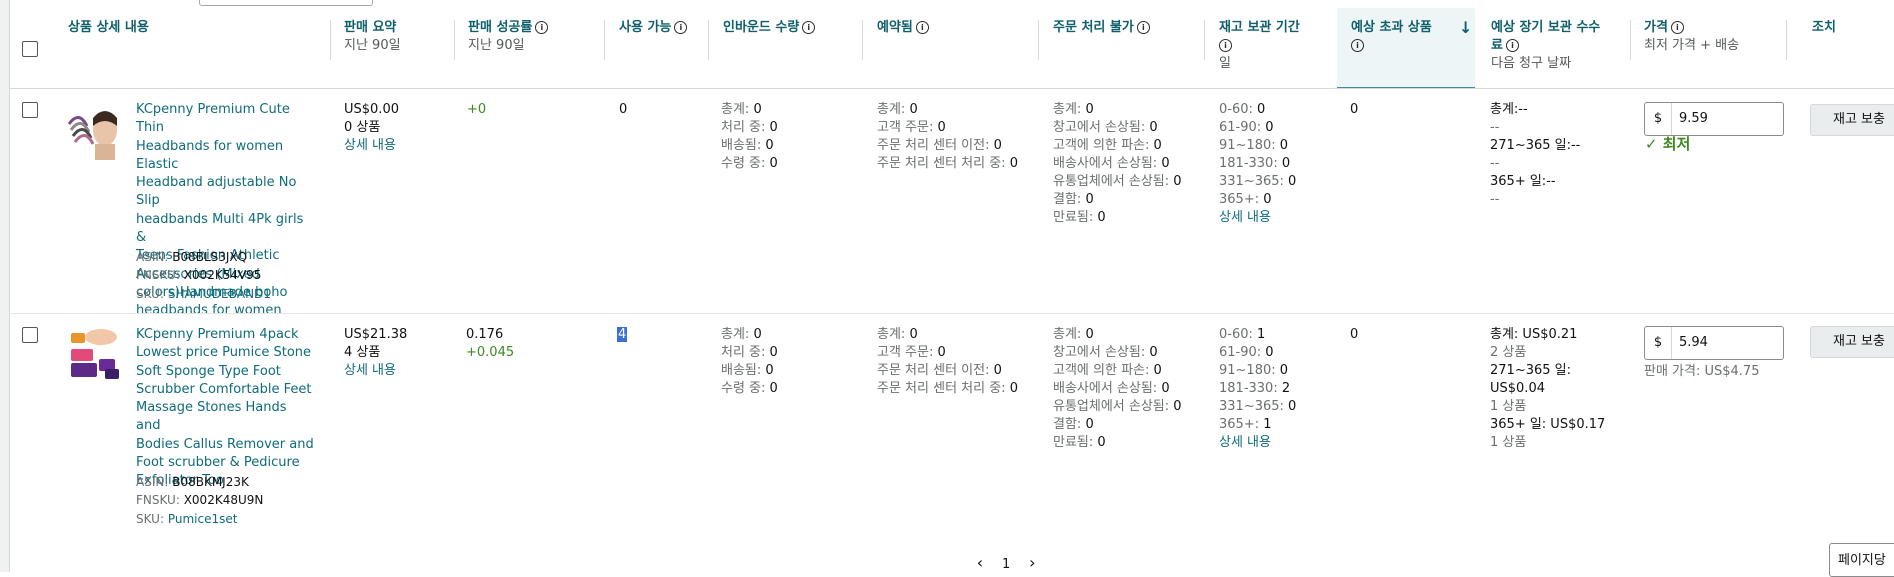 The image size is (1894, 577). What do you see at coordinates (508, 37) in the screenshot?
I see `col-header-sell-through: 판매 성공률 i 지난 90일` at bounding box center [508, 37].